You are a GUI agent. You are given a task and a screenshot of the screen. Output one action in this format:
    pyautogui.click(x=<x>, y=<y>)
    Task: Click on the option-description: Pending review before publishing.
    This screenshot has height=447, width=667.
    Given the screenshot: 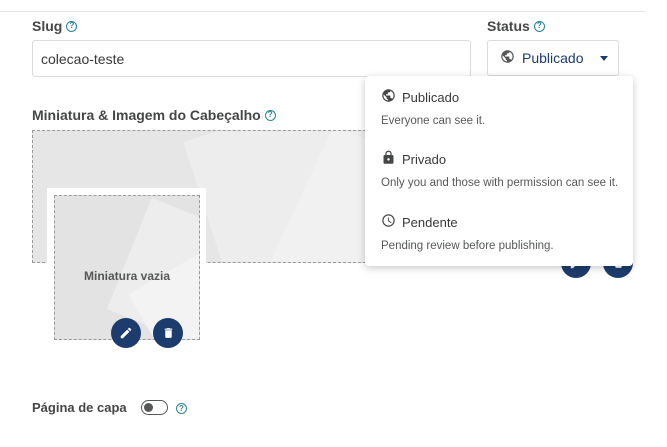 What is the action you would take?
    pyautogui.click(x=467, y=246)
    